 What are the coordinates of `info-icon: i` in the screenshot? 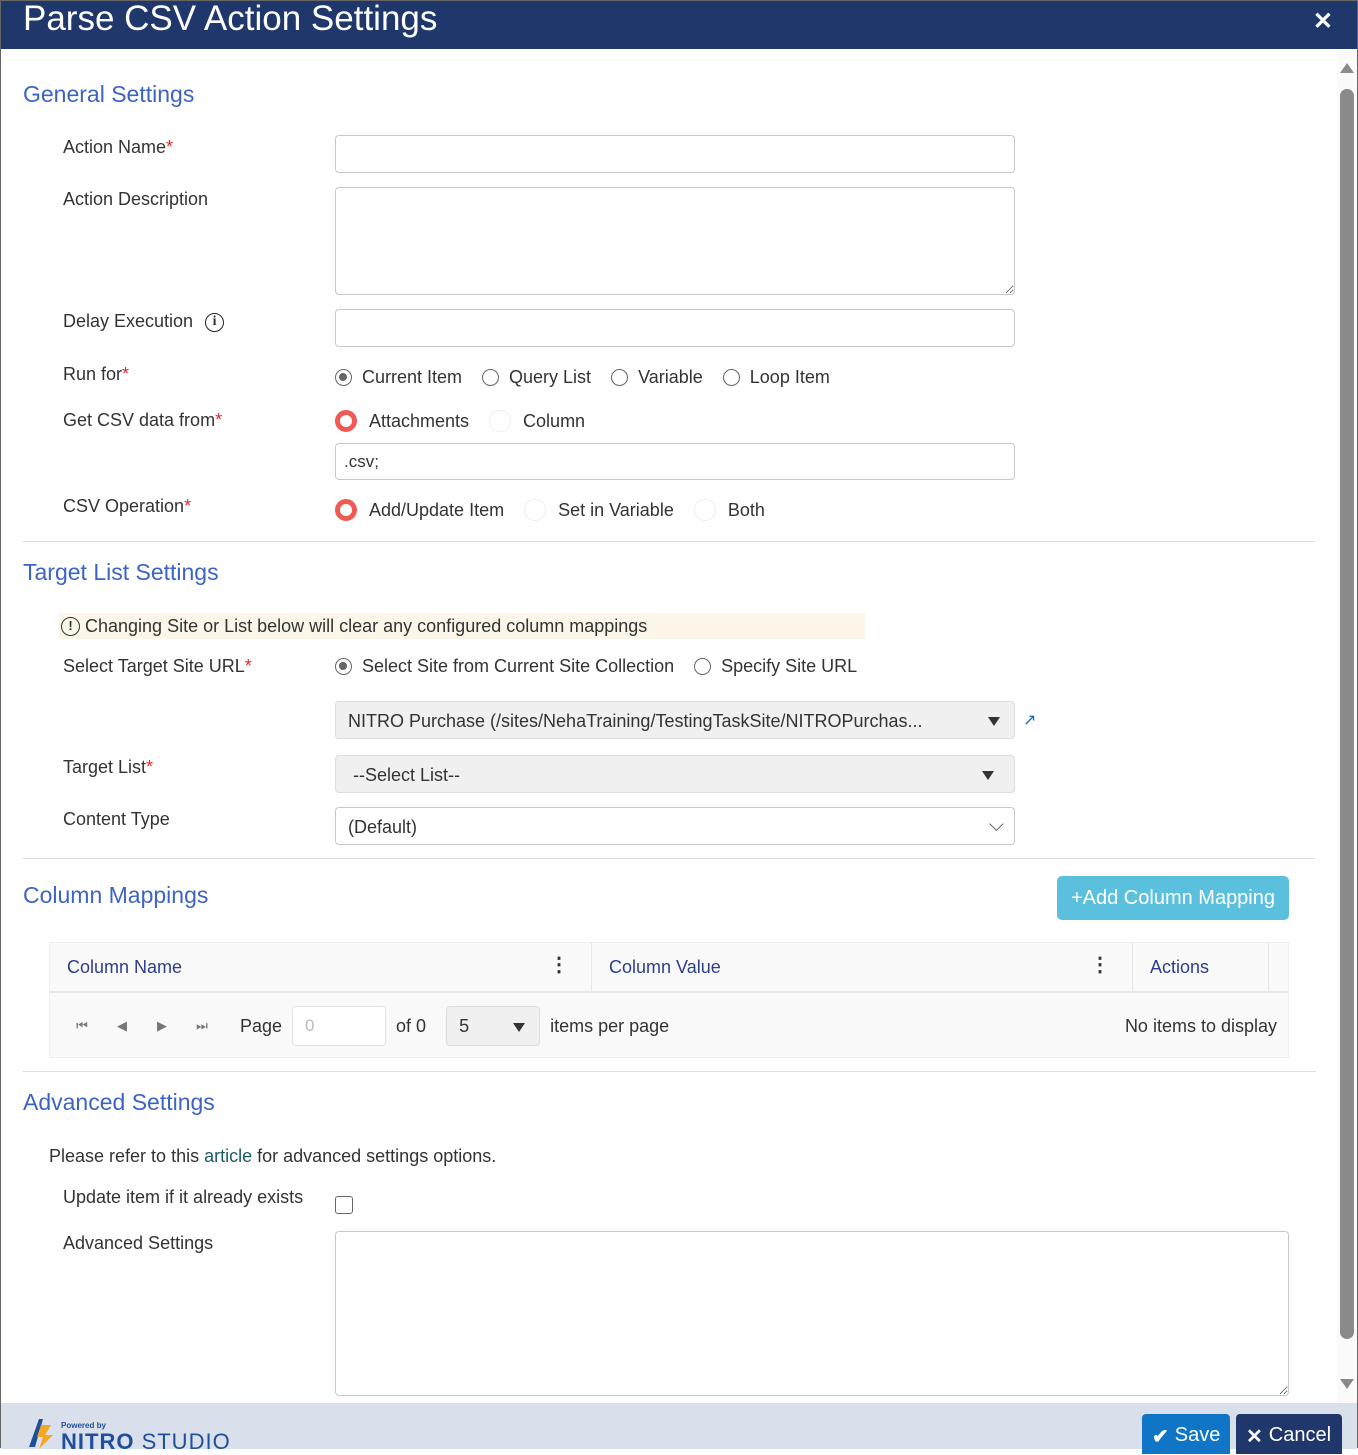 It's located at (215, 322).